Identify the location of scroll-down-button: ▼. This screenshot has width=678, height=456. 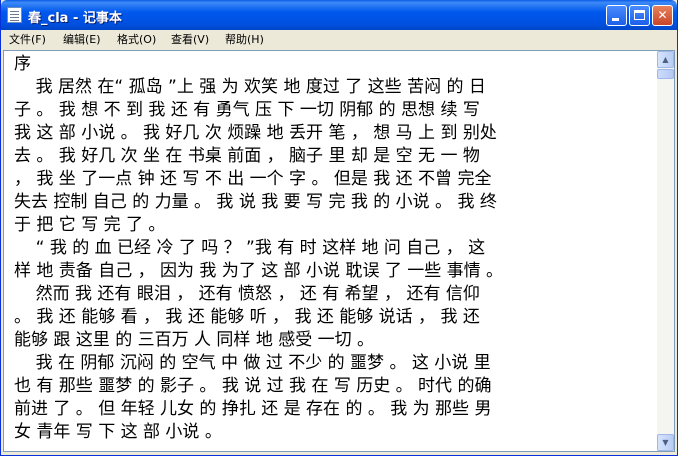
(665, 442).